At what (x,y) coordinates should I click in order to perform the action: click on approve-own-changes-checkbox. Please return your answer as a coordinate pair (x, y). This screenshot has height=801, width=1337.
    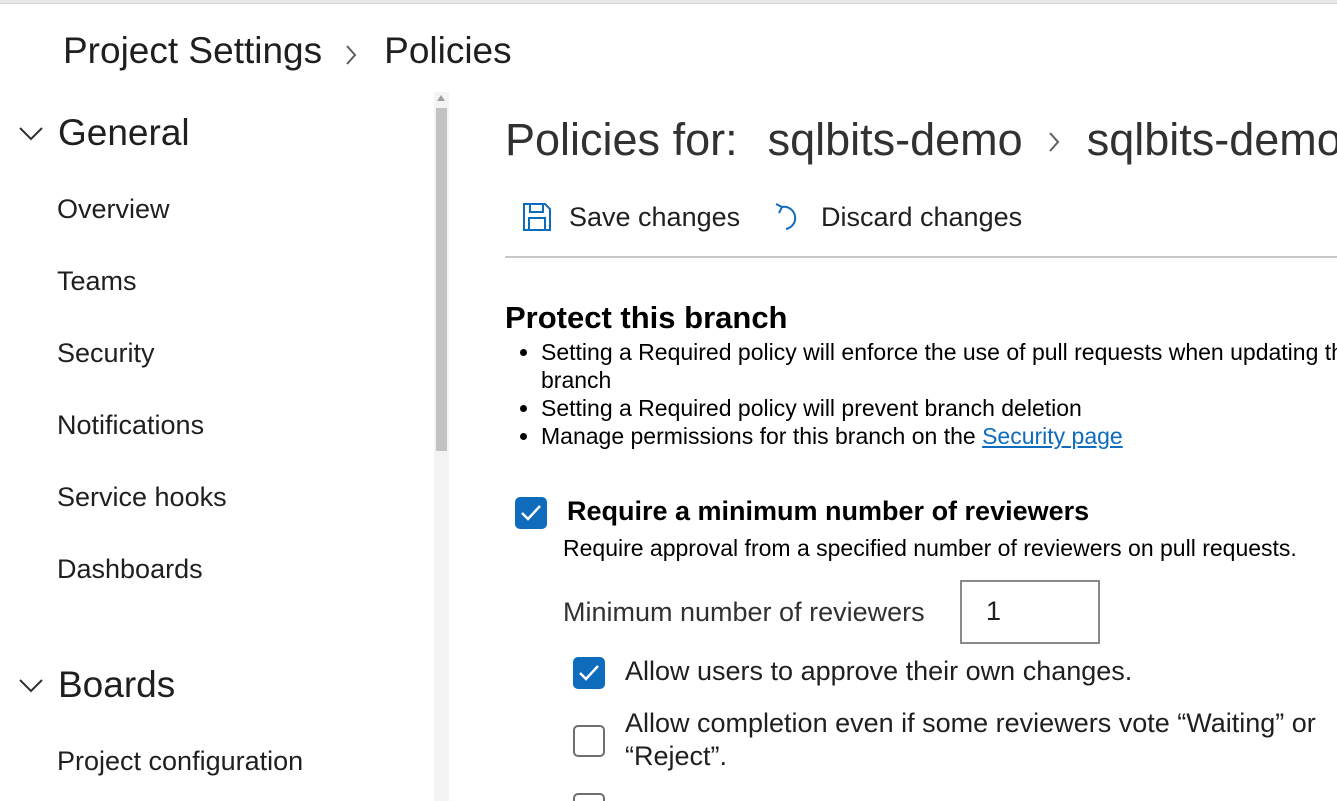
    Looking at the image, I should click on (589, 673).